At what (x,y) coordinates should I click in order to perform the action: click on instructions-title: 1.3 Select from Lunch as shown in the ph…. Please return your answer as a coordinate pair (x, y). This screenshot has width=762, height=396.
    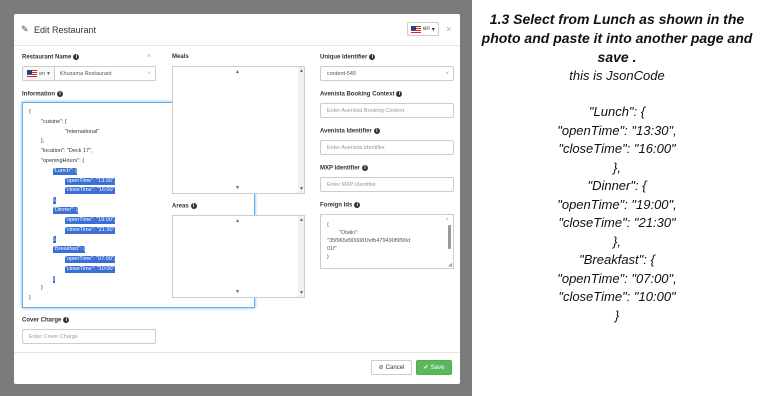
    Looking at the image, I should click on (617, 38).